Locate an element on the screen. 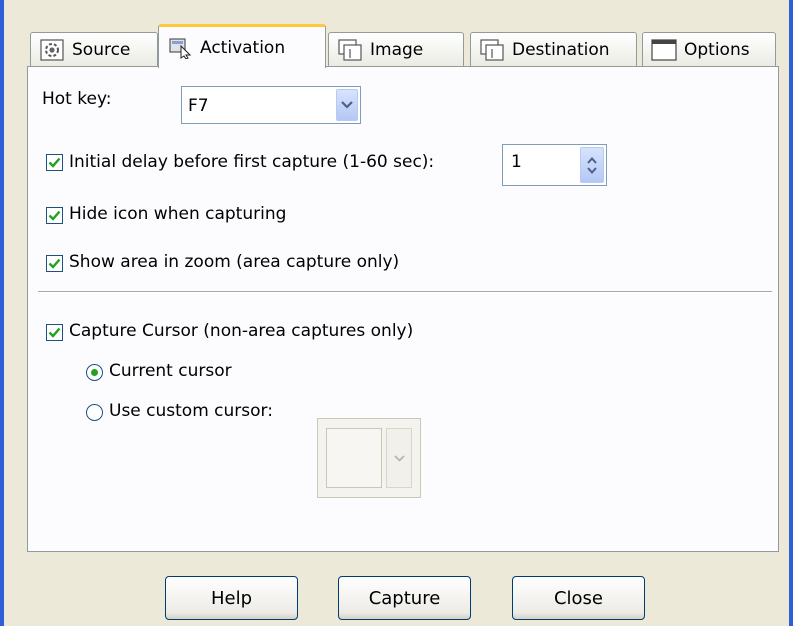  close-button: Close is located at coordinates (578, 598).